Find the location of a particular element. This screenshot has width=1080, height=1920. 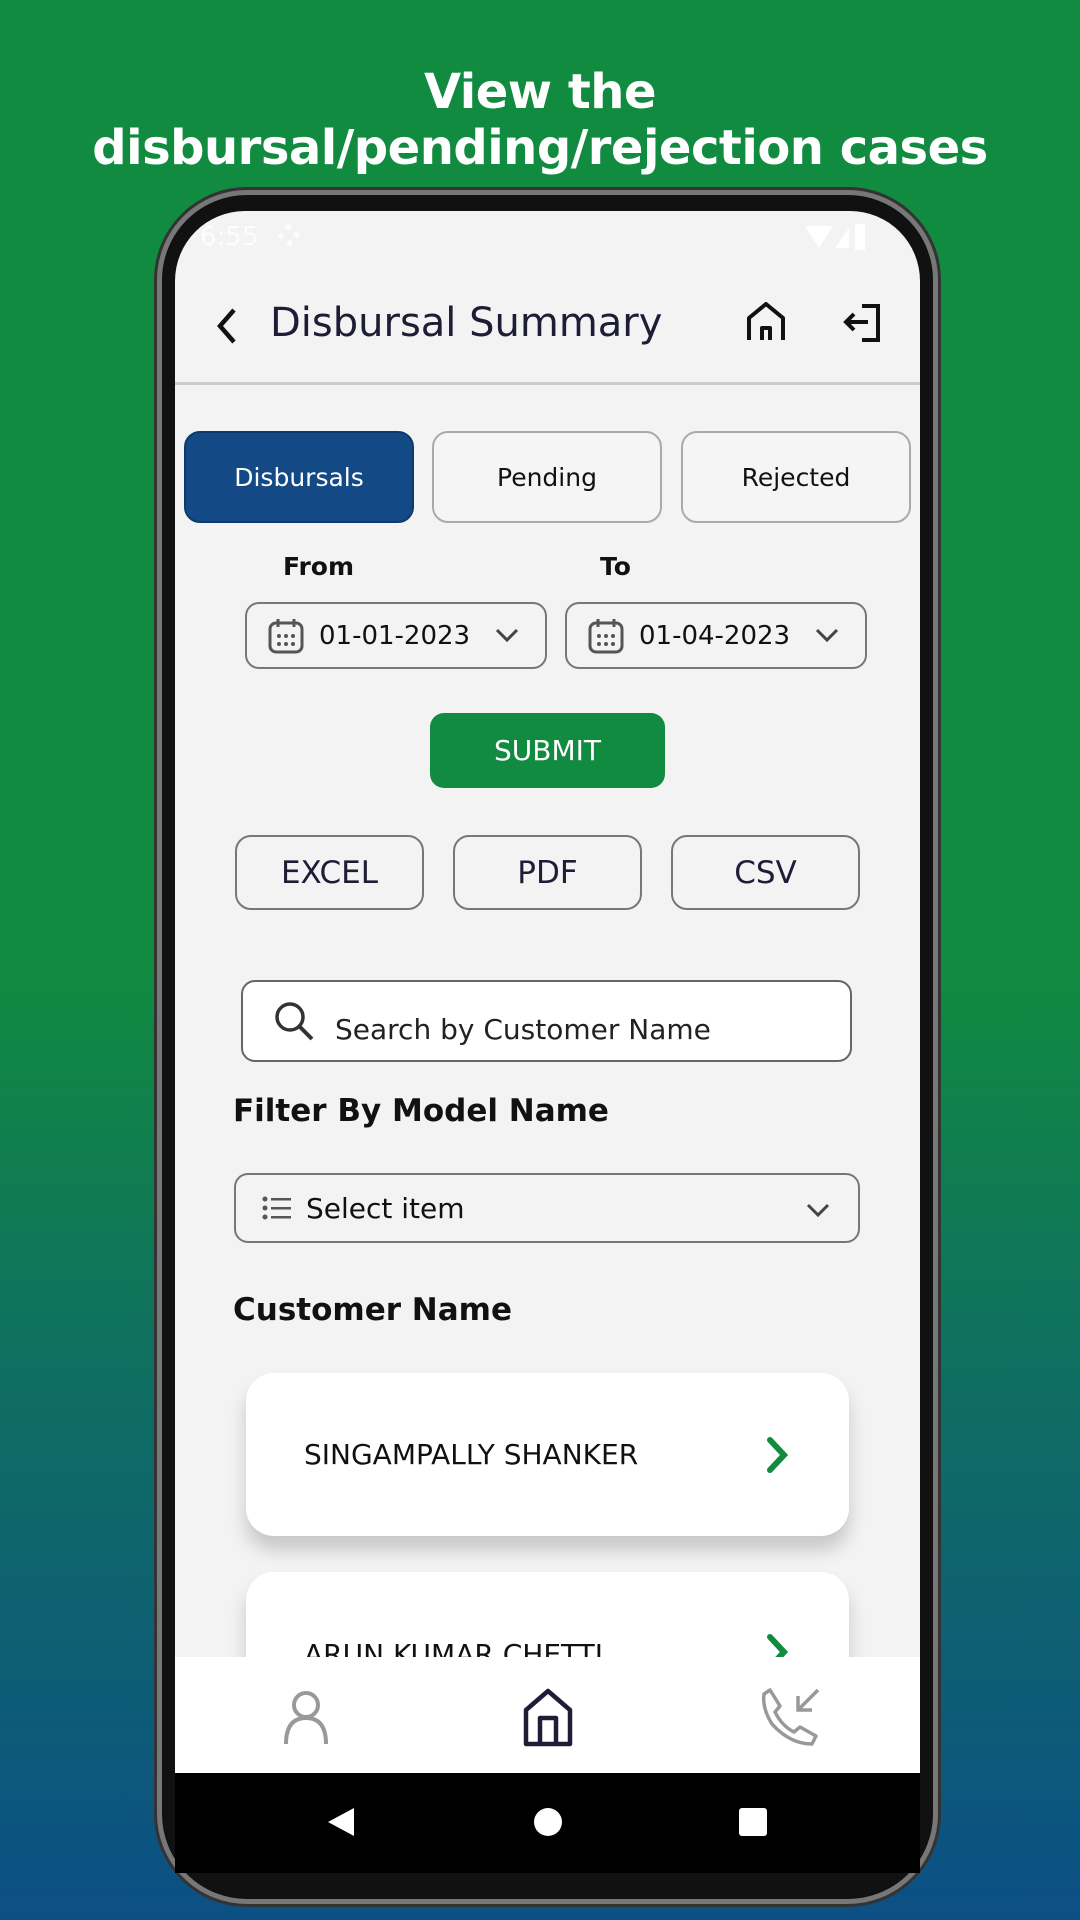

tab-pending: Pending is located at coordinates (547, 477).